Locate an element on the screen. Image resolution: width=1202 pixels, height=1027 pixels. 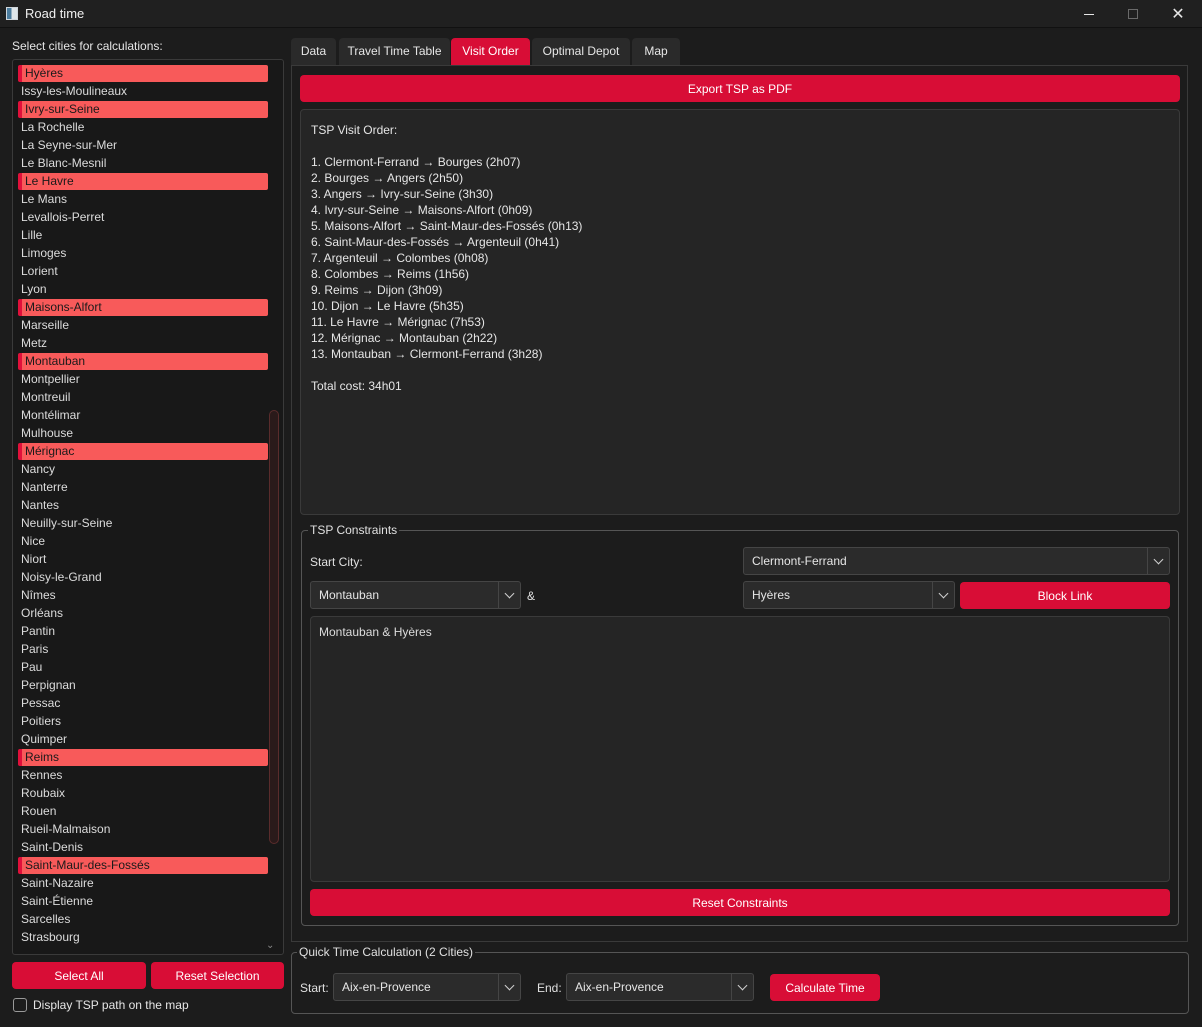
tab-optimal-depot: Optimal Depot is located at coordinates (581, 51).